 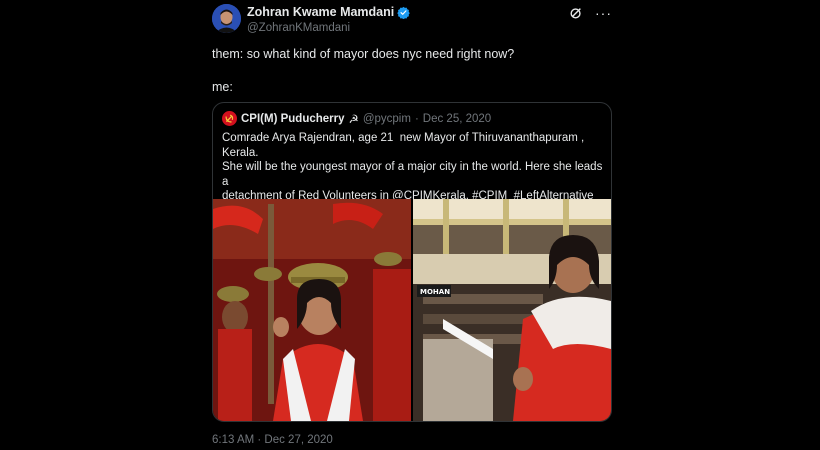 I want to click on photo-parade, so click(x=312, y=310).